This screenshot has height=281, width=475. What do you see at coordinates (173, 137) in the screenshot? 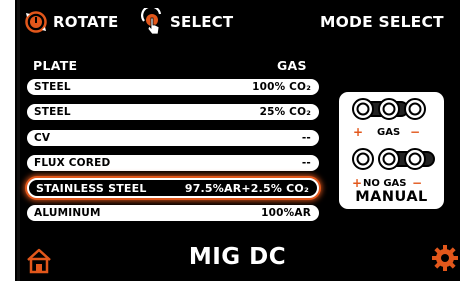
I see `list-item: CV --` at bounding box center [173, 137].